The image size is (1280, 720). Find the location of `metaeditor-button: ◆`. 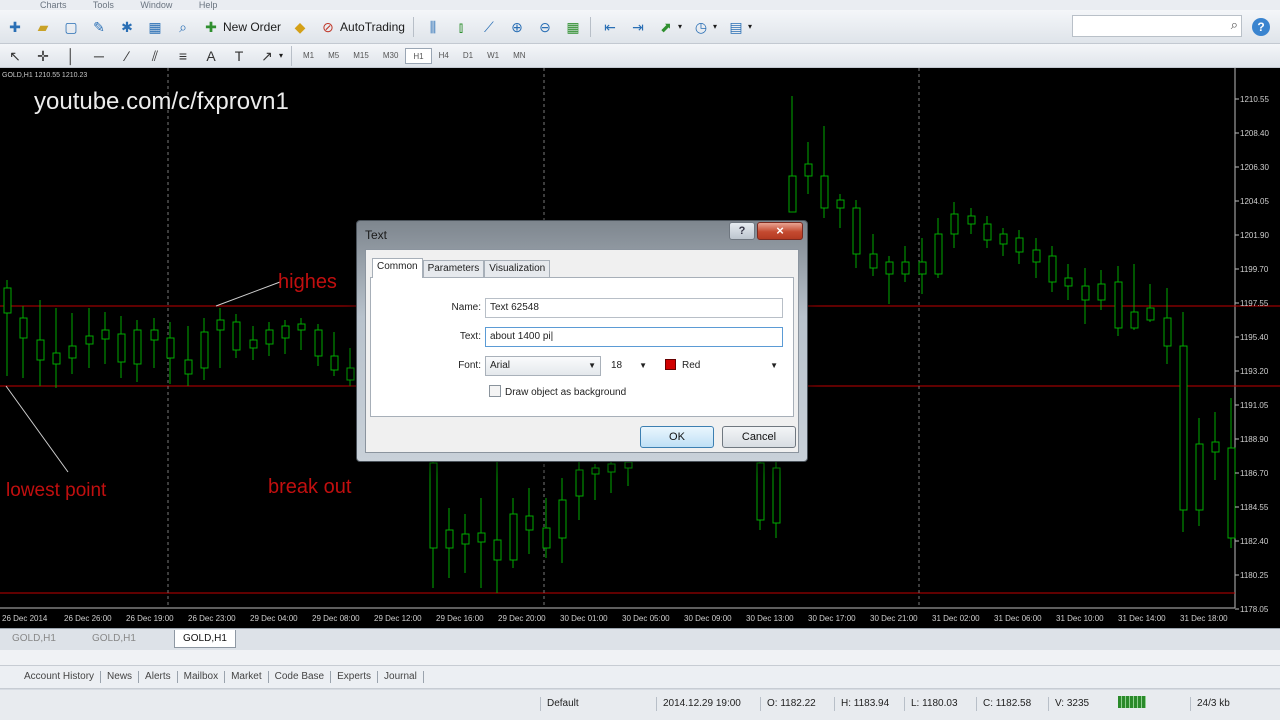

metaeditor-button: ◆ is located at coordinates (300, 27).